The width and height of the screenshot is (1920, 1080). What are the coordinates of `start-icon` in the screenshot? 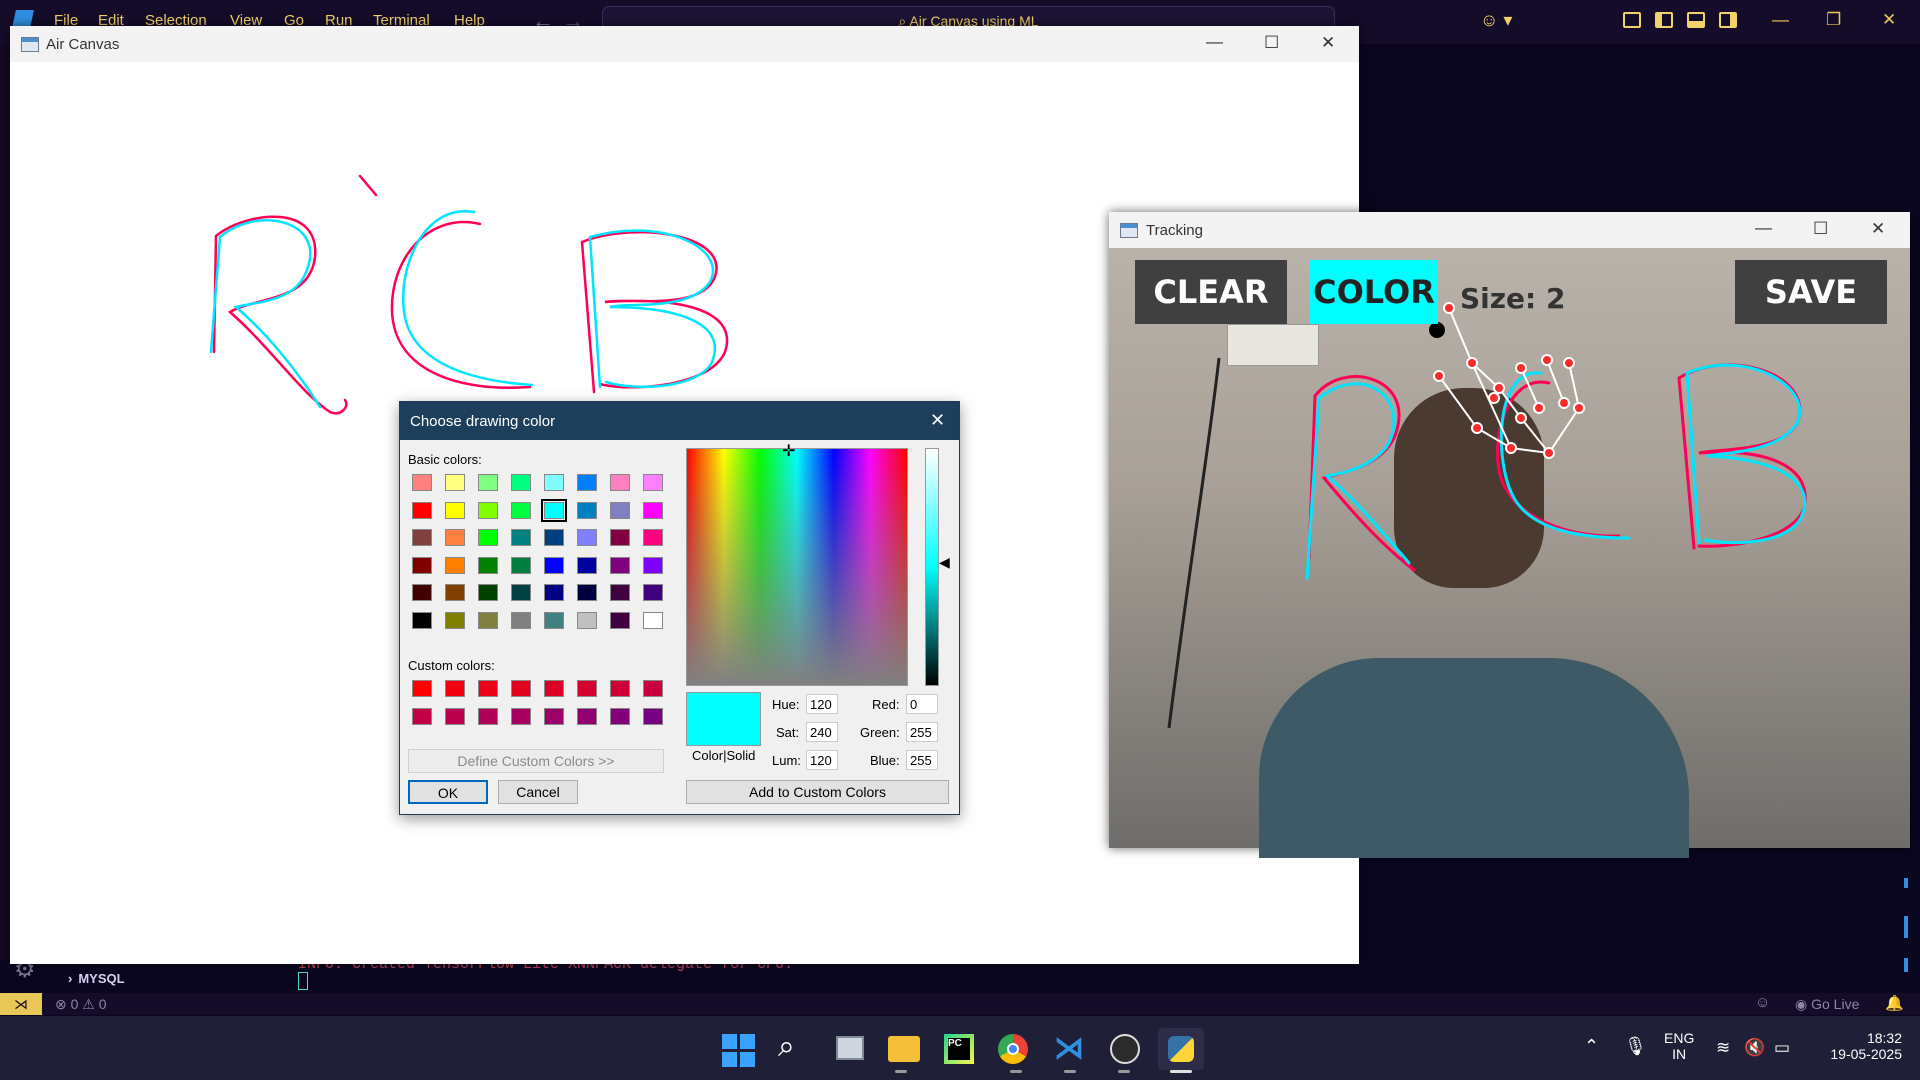 It's located at (738, 1050).